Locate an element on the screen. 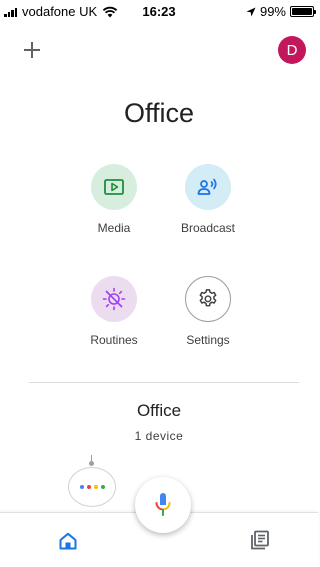 The height and width of the screenshot is (567, 320). light-dot-red is located at coordinates (88, 487).